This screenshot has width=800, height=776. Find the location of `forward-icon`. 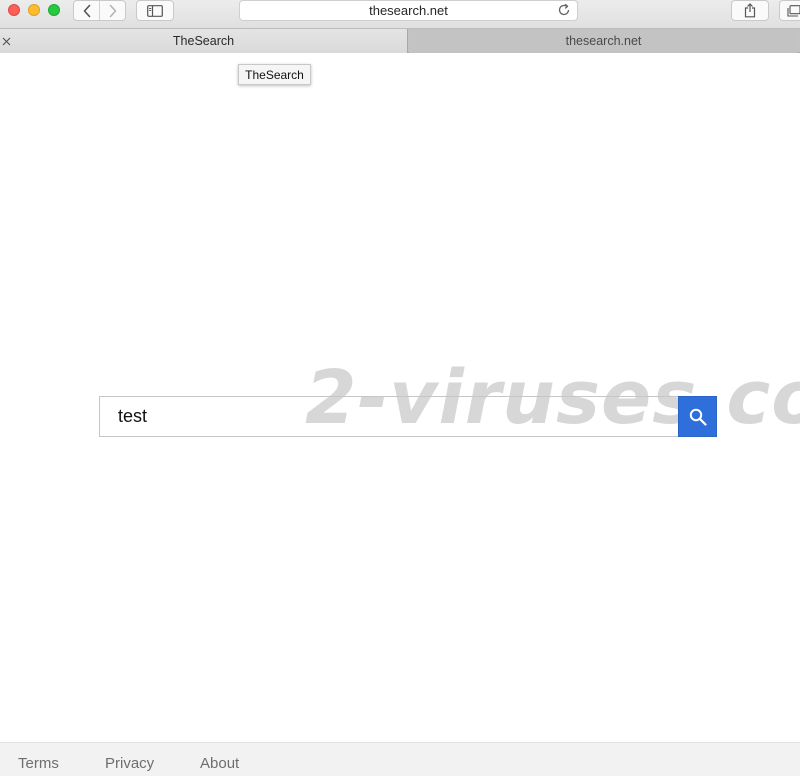

forward-icon is located at coordinates (112, 10).